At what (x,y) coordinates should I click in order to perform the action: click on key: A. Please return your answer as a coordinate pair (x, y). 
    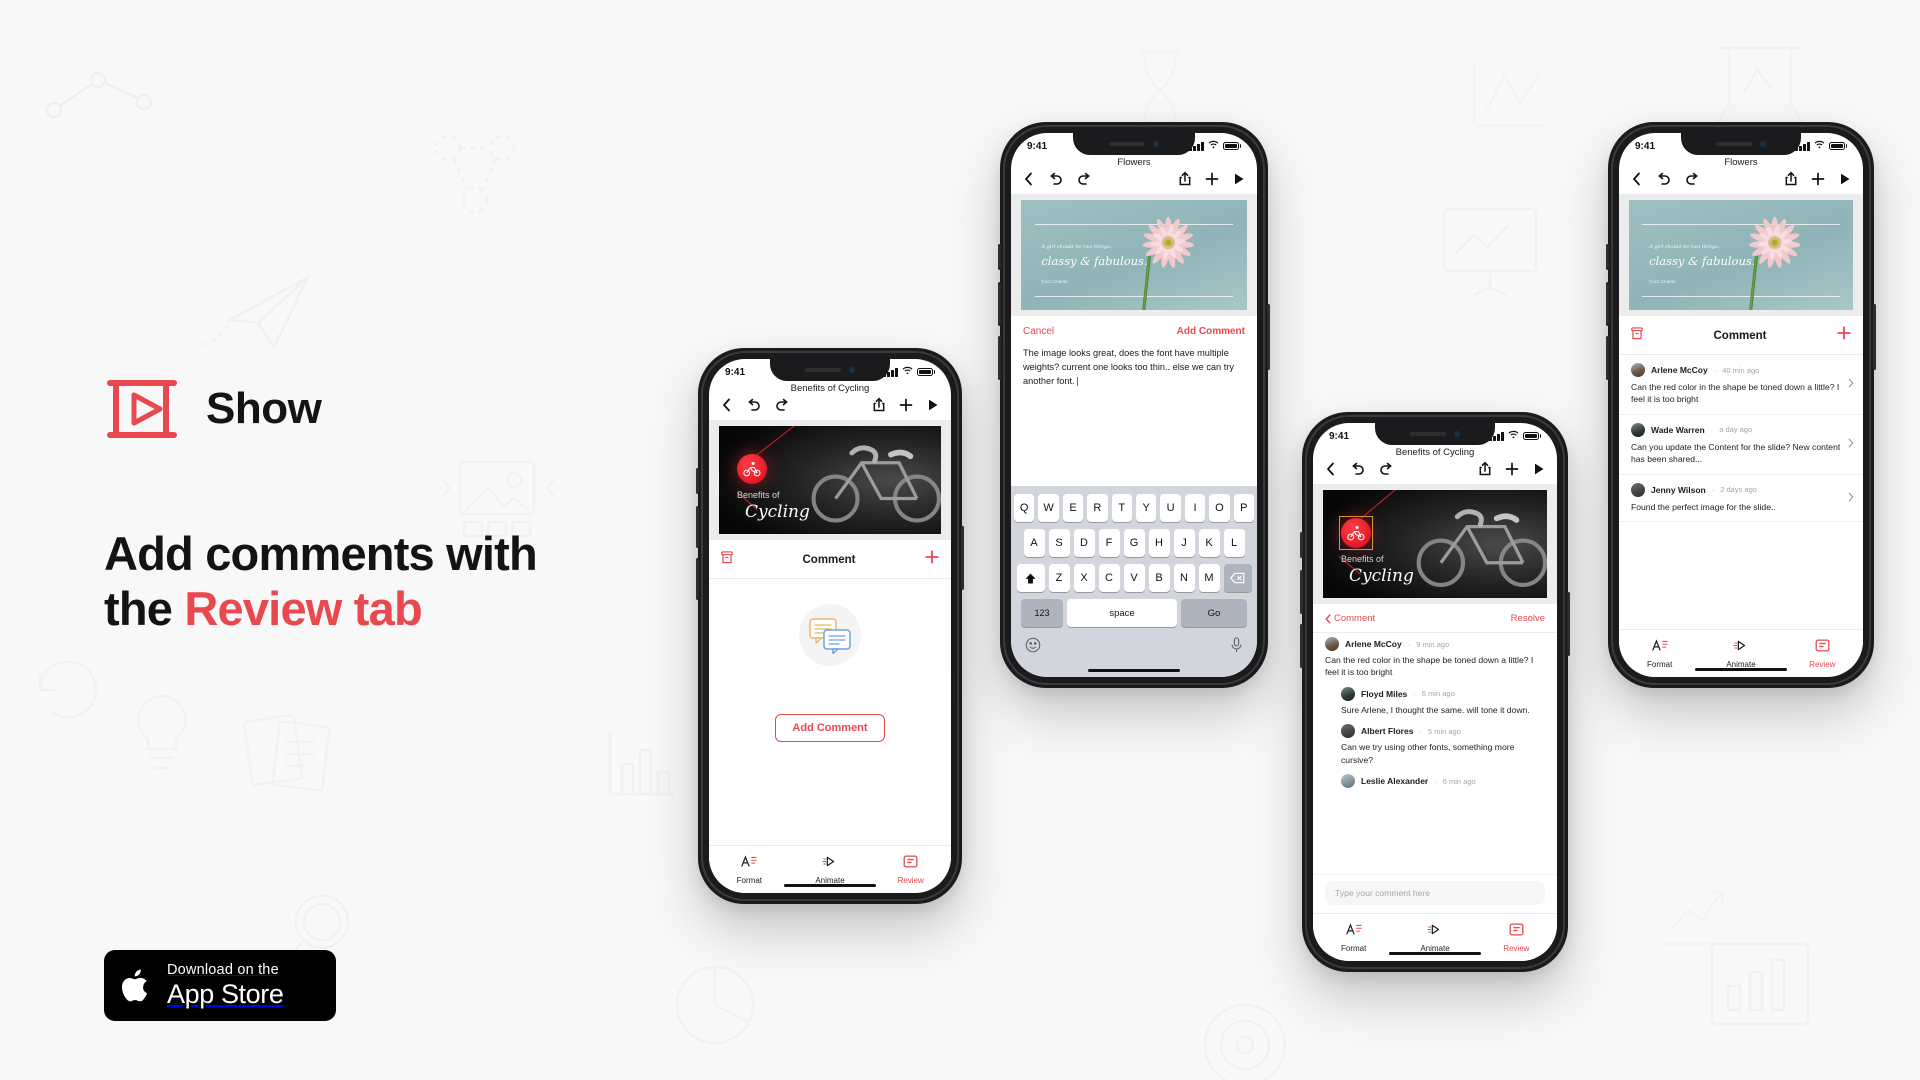
    Looking at the image, I should click on (1034, 543).